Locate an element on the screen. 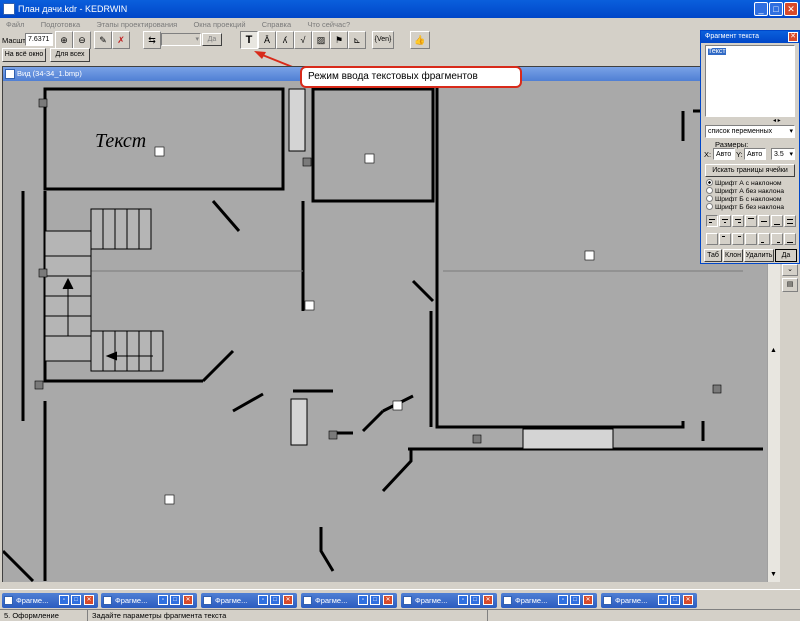  zoom-in-button: ⊕ is located at coordinates (64, 40).